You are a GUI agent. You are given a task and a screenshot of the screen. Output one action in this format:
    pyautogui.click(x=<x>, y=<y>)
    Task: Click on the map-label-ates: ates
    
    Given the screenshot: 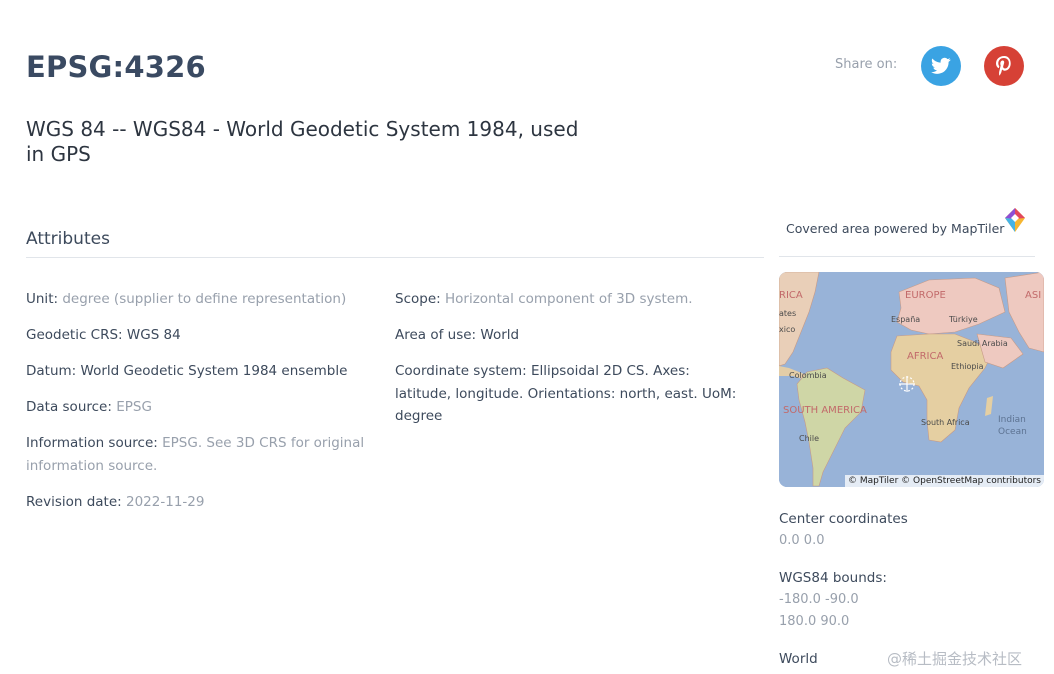 What is the action you would take?
    pyautogui.click(x=787, y=313)
    